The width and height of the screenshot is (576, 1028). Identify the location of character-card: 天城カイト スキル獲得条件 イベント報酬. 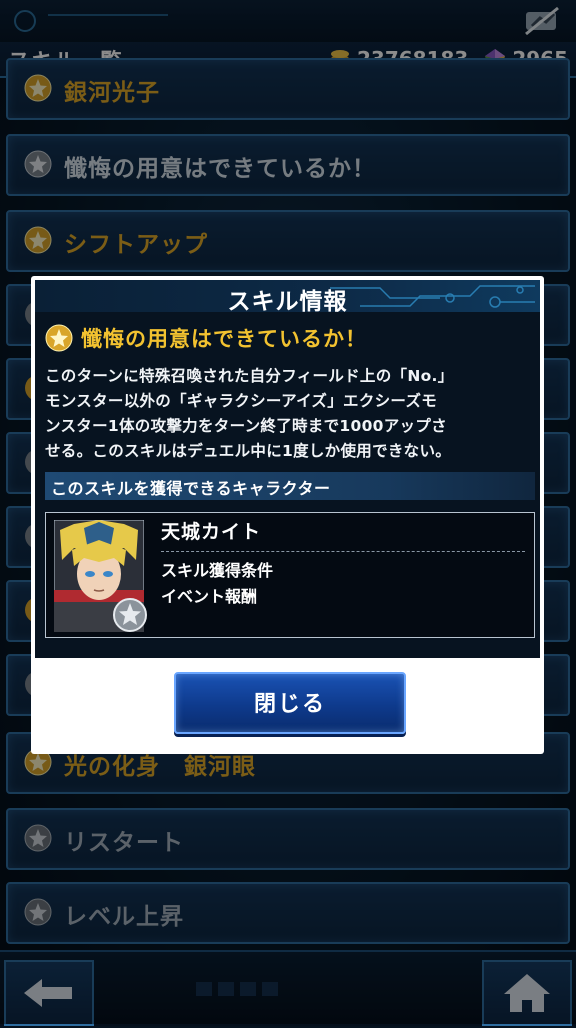
(290, 575).